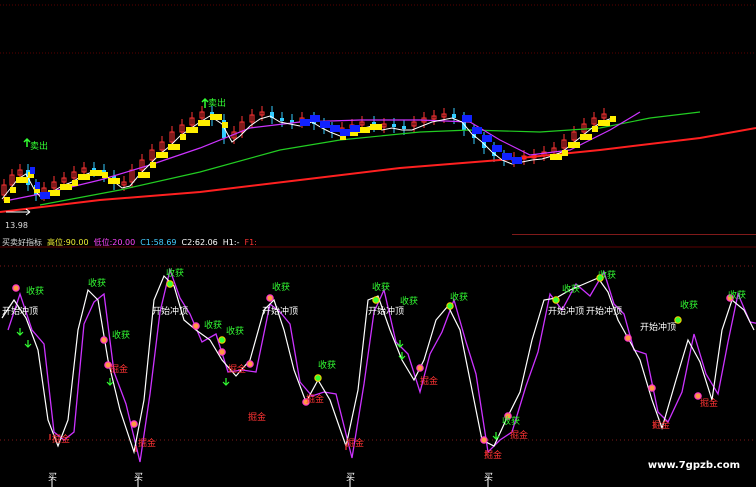 This screenshot has width=756, height=487. What do you see at coordinates (270, 482) in the screenshot?
I see `buy-ticks` at bounding box center [270, 482].